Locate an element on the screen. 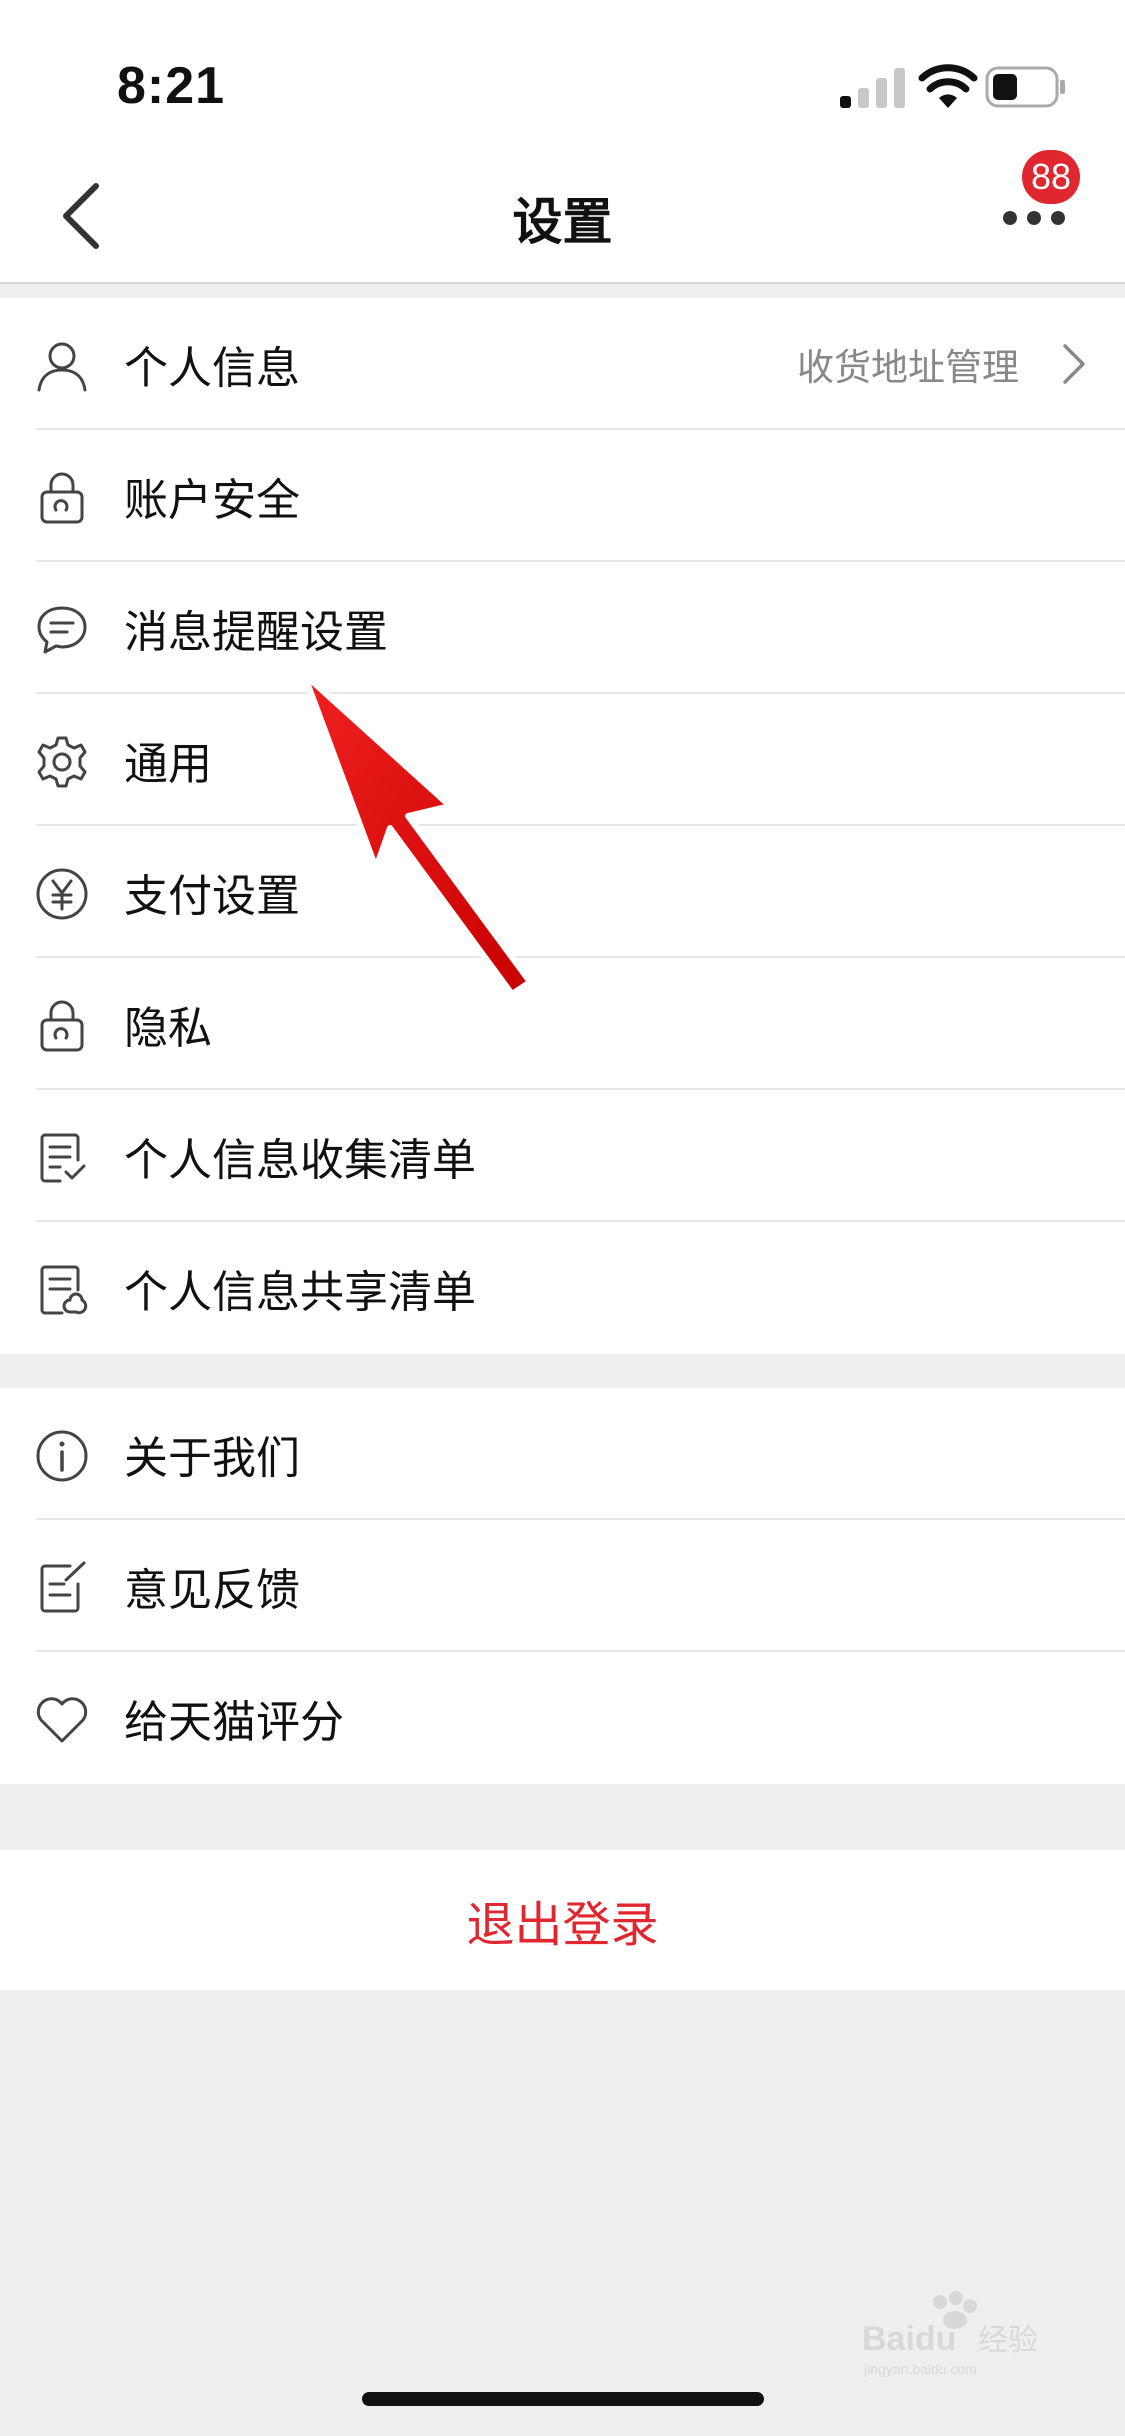 The height and width of the screenshot is (2436, 1125). settings-item-info-sharing-list: 个人信息共享清单 is located at coordinates (562, 1288).